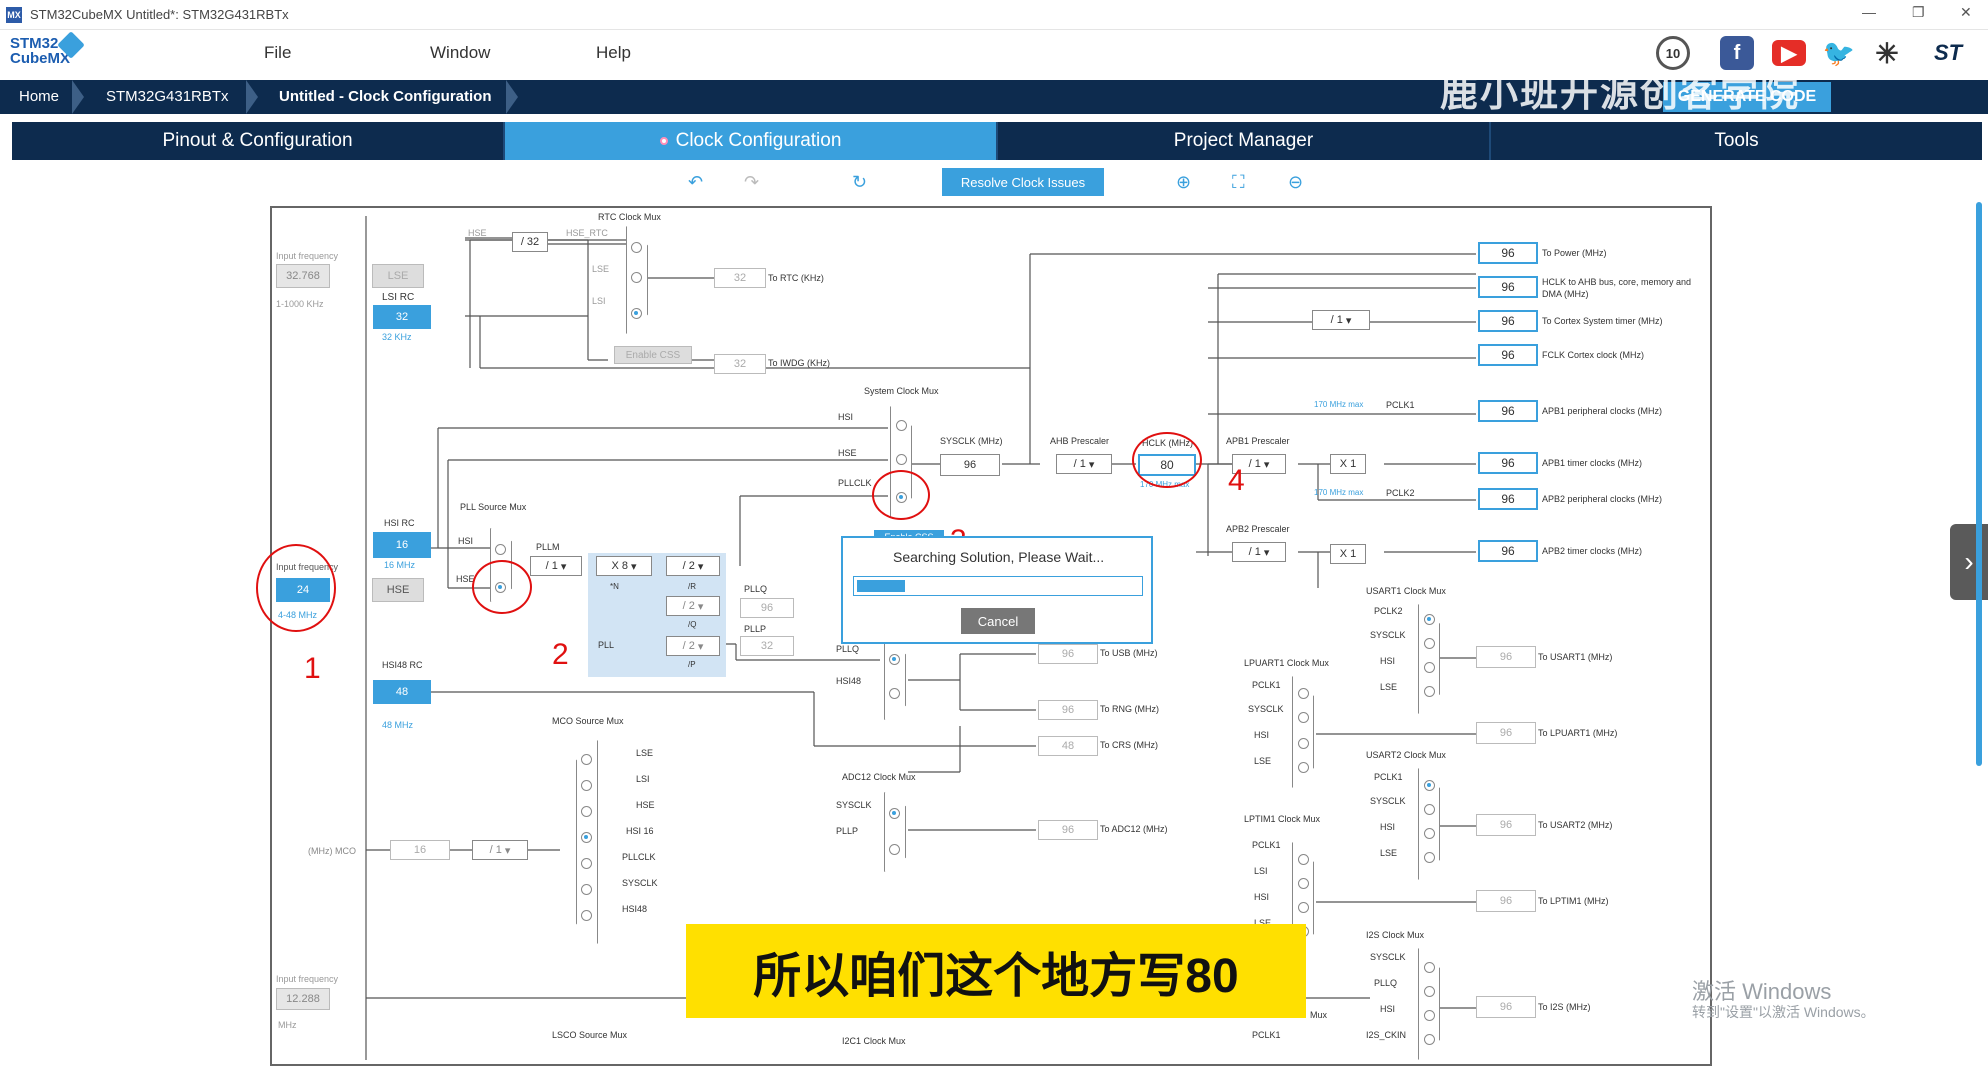 This screenshot has width=1988, height=1077. Describe the element at coordinates (399, 523) in the screenshot. I see `hsi-rc-label: HSI RC` at that location.